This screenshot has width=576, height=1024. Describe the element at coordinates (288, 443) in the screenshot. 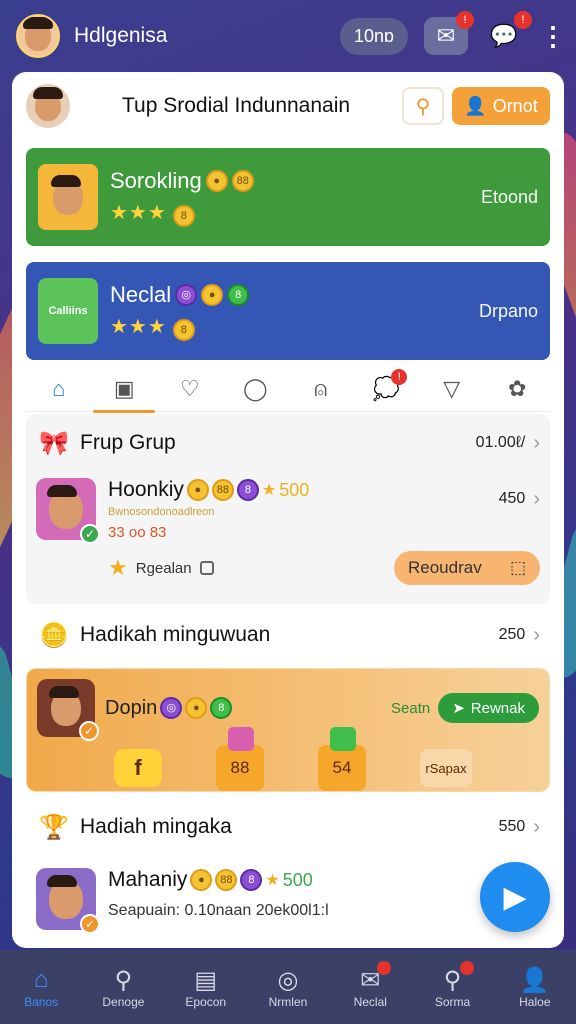

I see `group-header: 🎀 Frup Grup 01.00ℓ/ ›` at that location.